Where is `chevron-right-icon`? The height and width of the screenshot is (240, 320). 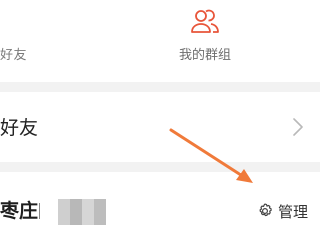 chevron-right-icon is located at coordinates (298, 127).